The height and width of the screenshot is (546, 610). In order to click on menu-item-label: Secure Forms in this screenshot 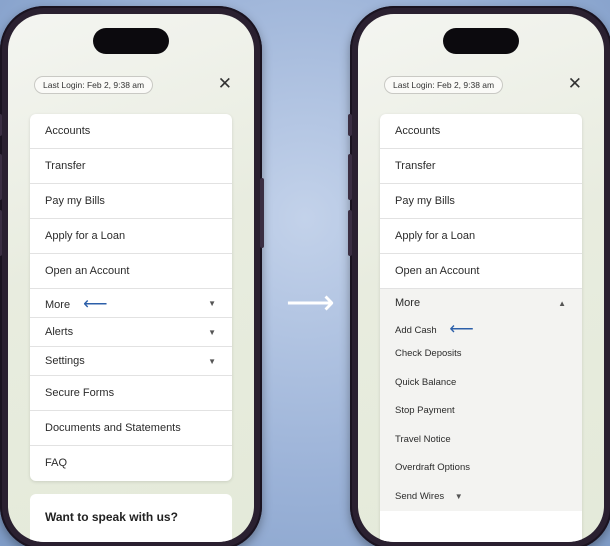, I will do `click(80, 393)`.